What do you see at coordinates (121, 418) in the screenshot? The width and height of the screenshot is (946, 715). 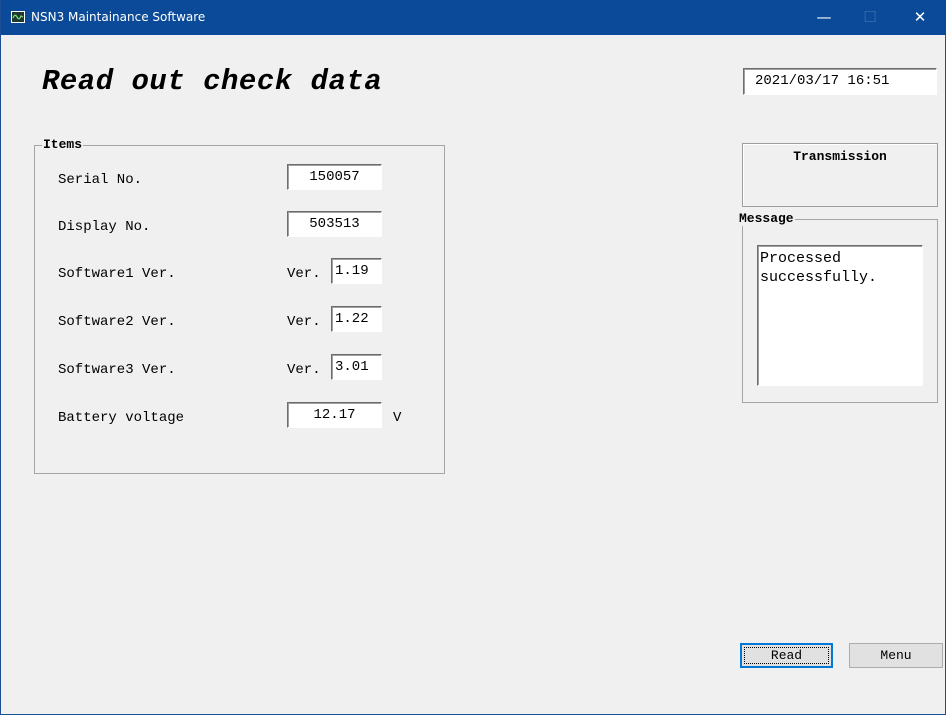 I see `battery-voltage-label: Battery voltage` at bounding box center [121, 418].